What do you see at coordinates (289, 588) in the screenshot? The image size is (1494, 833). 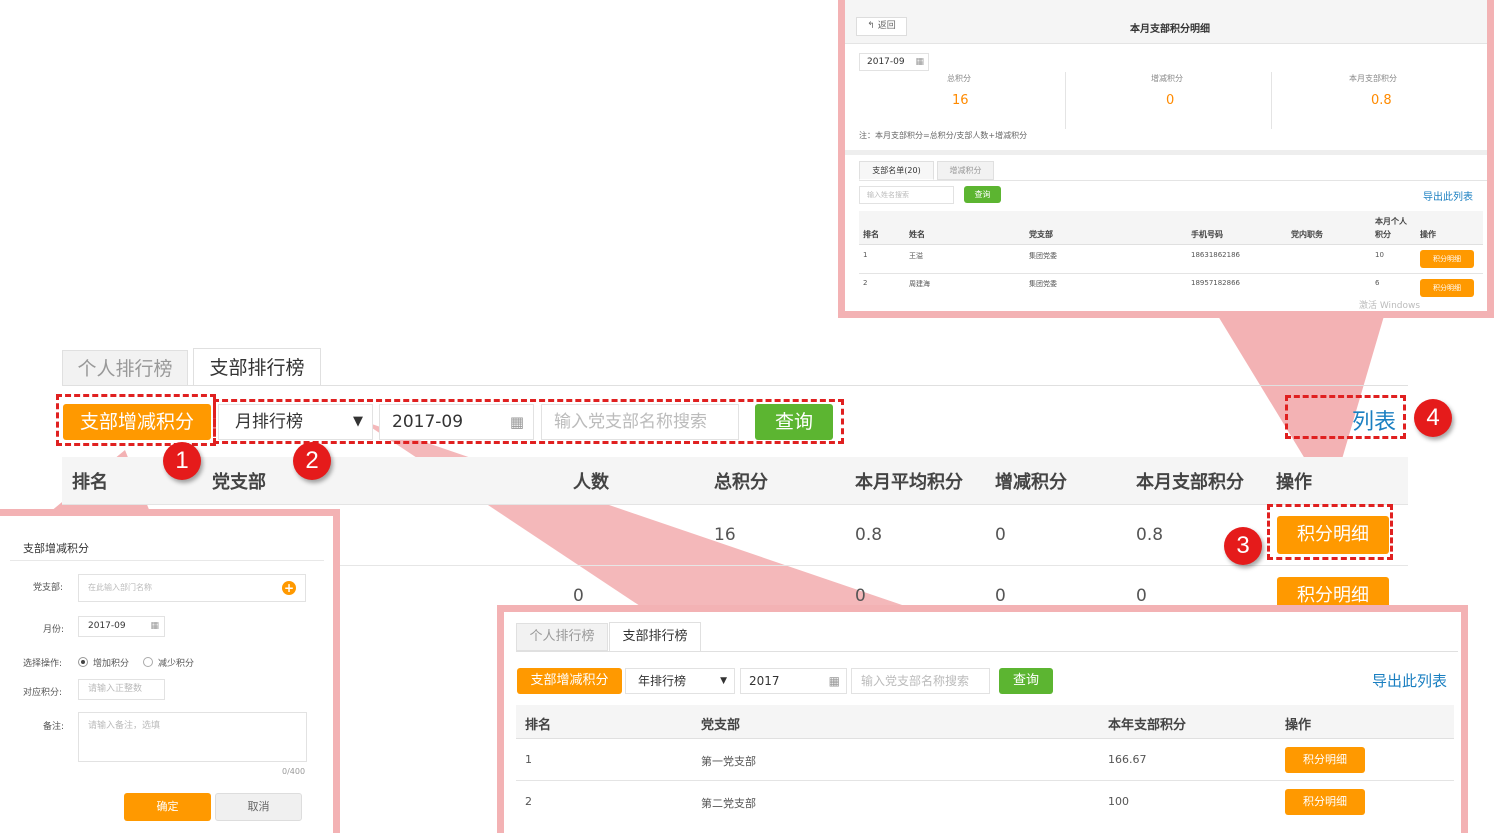 I see `add-circle-icon: +` at bounding box center [289, 588].